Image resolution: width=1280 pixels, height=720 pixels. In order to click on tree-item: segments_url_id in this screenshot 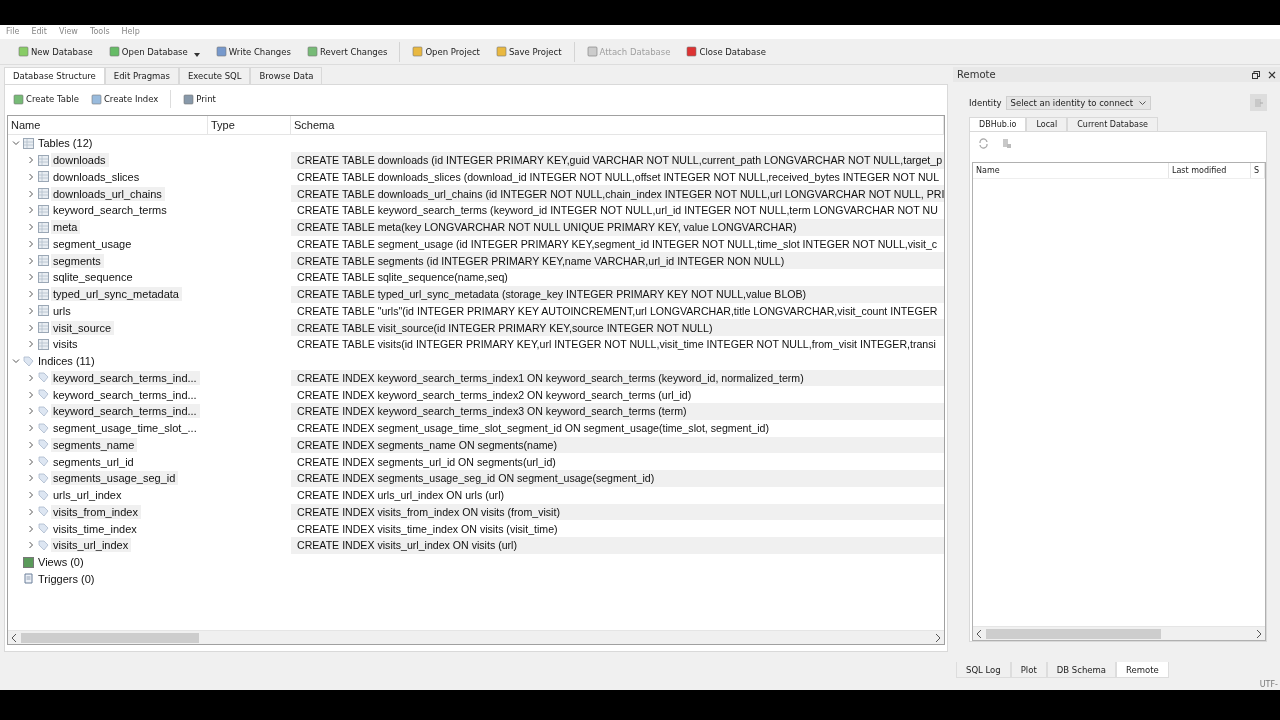, I will do `click(94, 461)`.